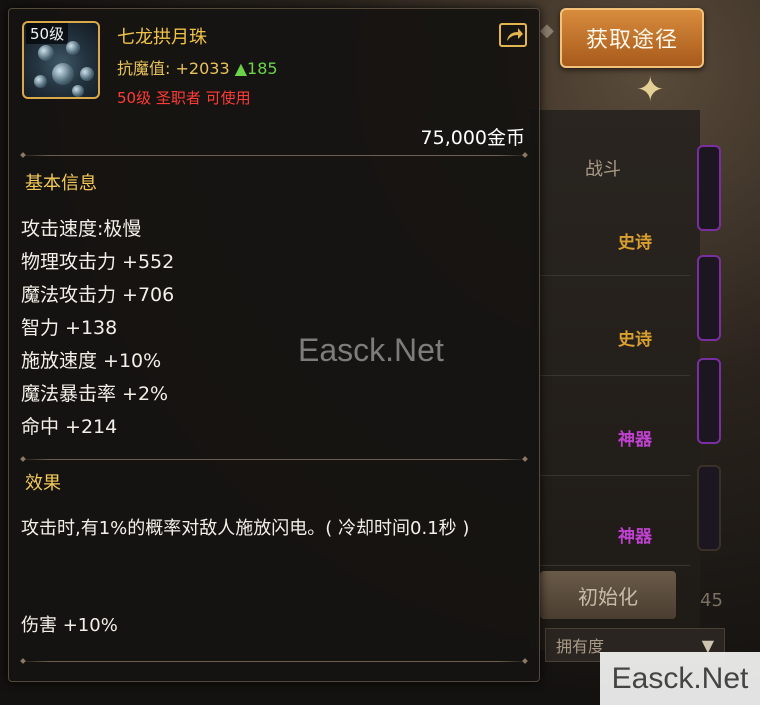 Image resolution: width=760 pixels, height=705 pixels. Describe the element at coordinates (69, 625) in the screenshot. I see `effect-damage: 伤害 +10%` at that location.